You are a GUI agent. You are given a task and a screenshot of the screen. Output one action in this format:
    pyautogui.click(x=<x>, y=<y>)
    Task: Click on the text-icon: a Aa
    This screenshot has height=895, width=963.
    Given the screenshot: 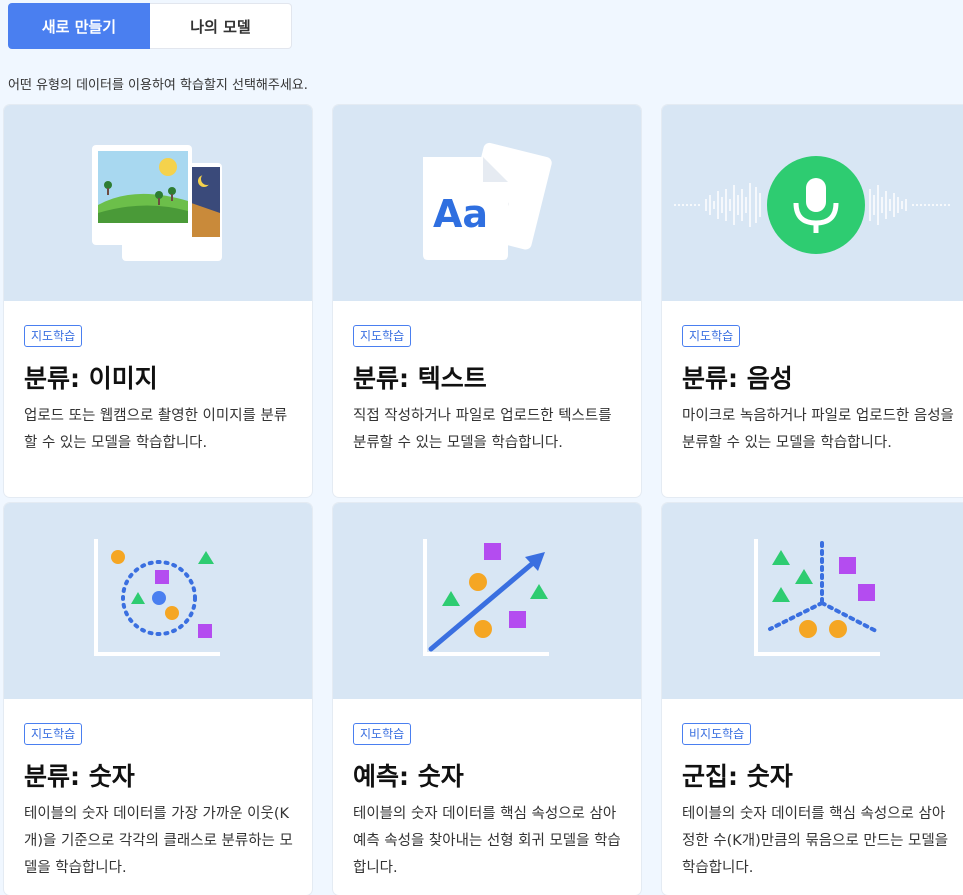 What is the action you would take?
    pyautogui.click(x=487, y=201)
    